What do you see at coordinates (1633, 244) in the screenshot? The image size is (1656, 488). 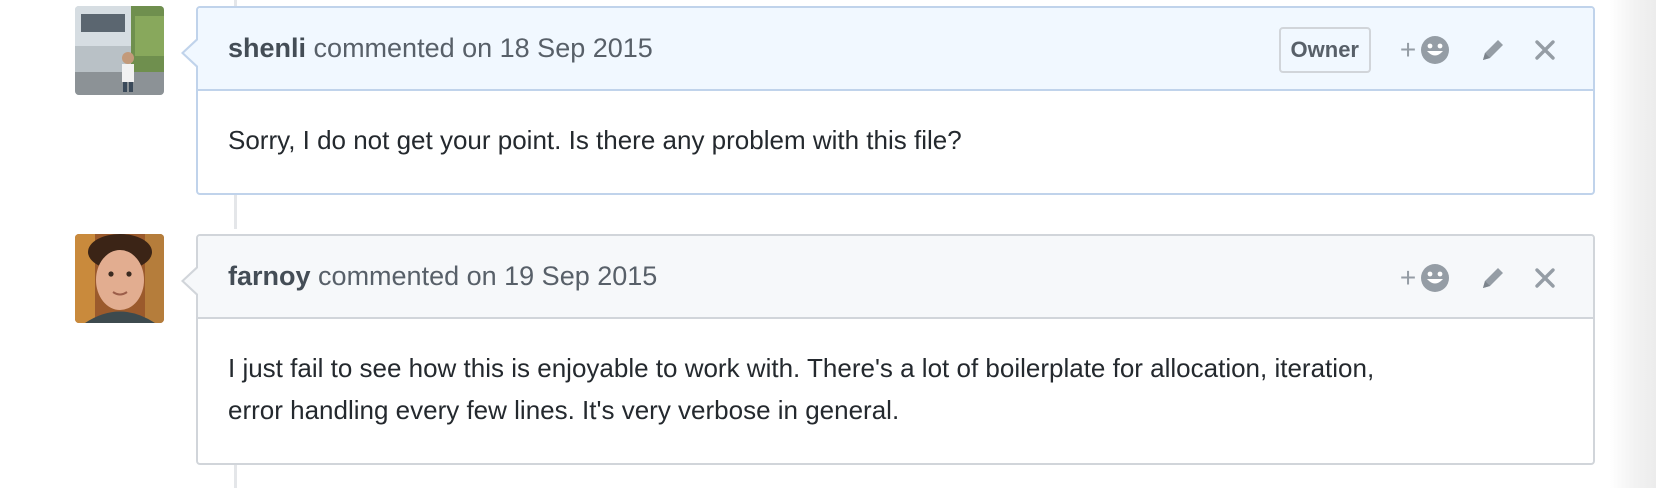 I see `window-edge-shadow` at bounding box center [1633, 244].